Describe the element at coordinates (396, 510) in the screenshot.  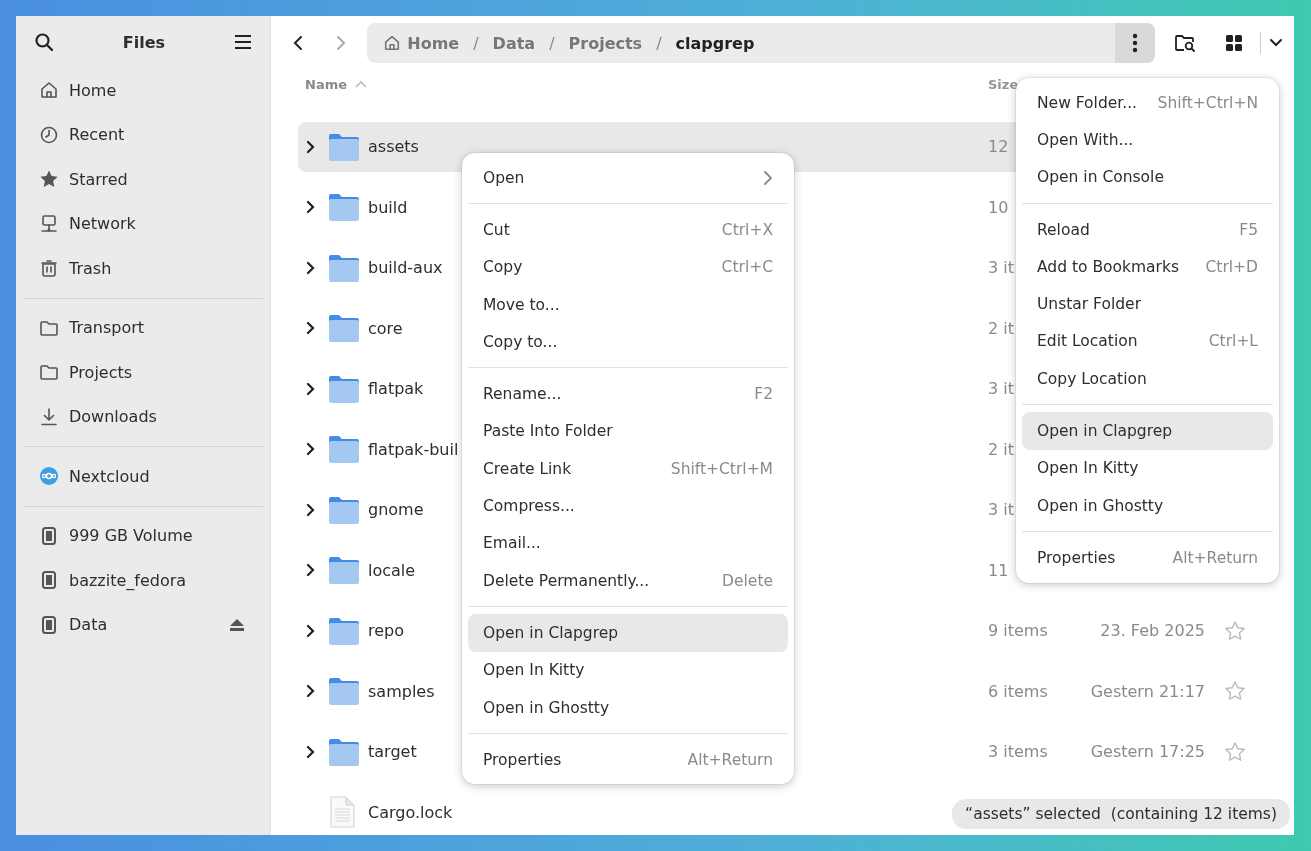
I see `file-name: gnome` at that location.